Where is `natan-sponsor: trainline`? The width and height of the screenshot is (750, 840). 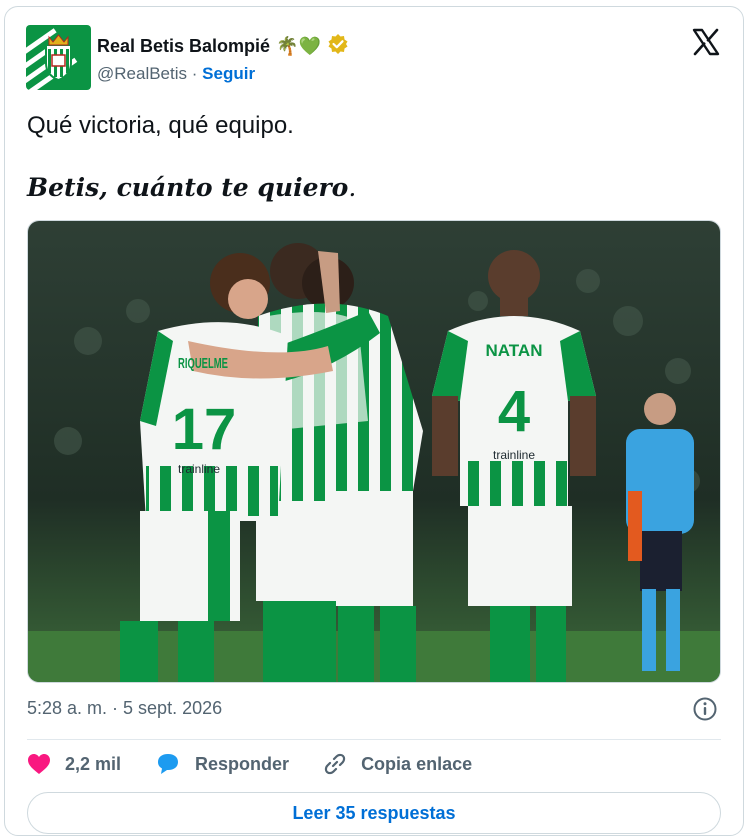
natan-sponsor: trainline is located at coordinates (514, 455).